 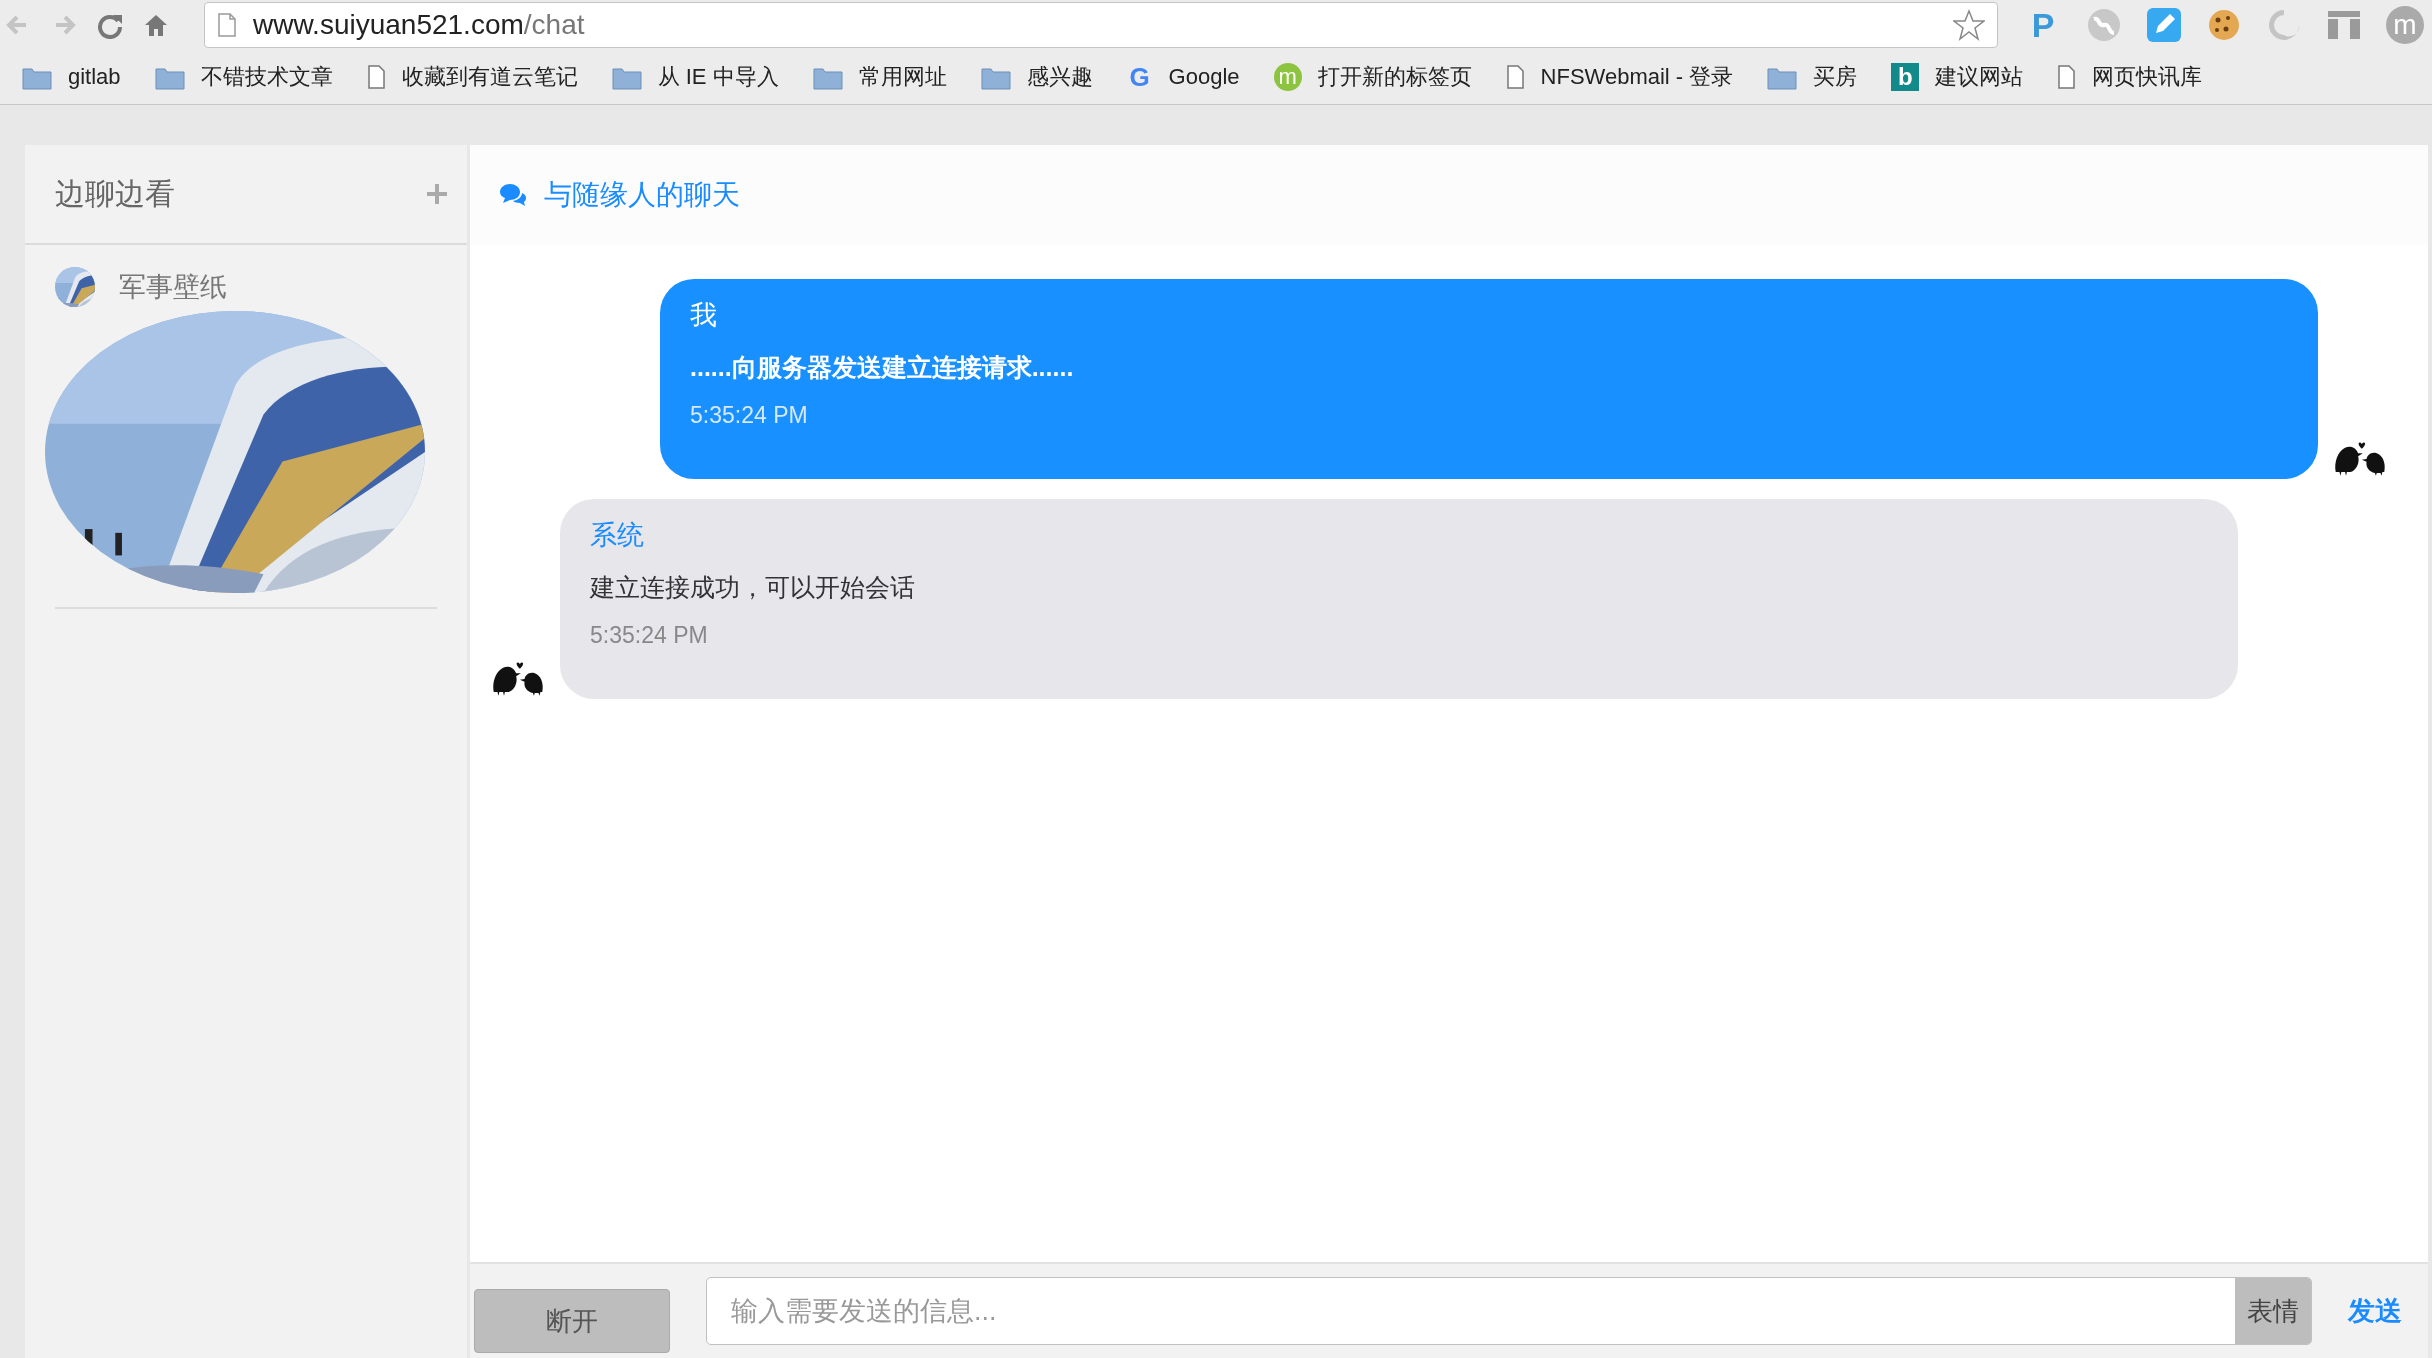 What do you see at coordinates (572, 1321) in the screenshot?
I see `disconnect-button: 断开` at bounding box center [572, 1321].